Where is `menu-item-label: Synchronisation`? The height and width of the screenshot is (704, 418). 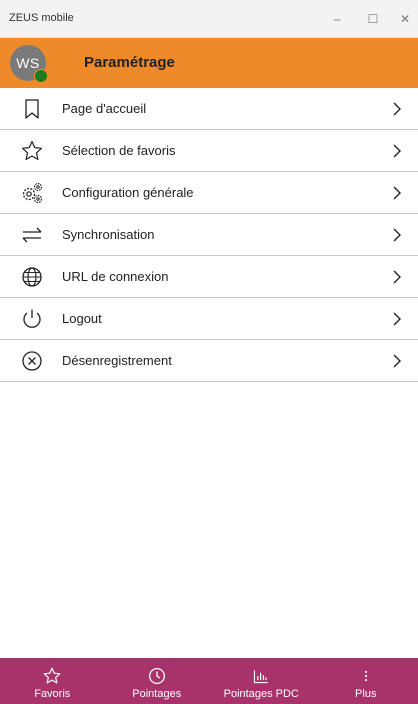
menu-item-label: Synchronisation is located at coordinates (108, 234).